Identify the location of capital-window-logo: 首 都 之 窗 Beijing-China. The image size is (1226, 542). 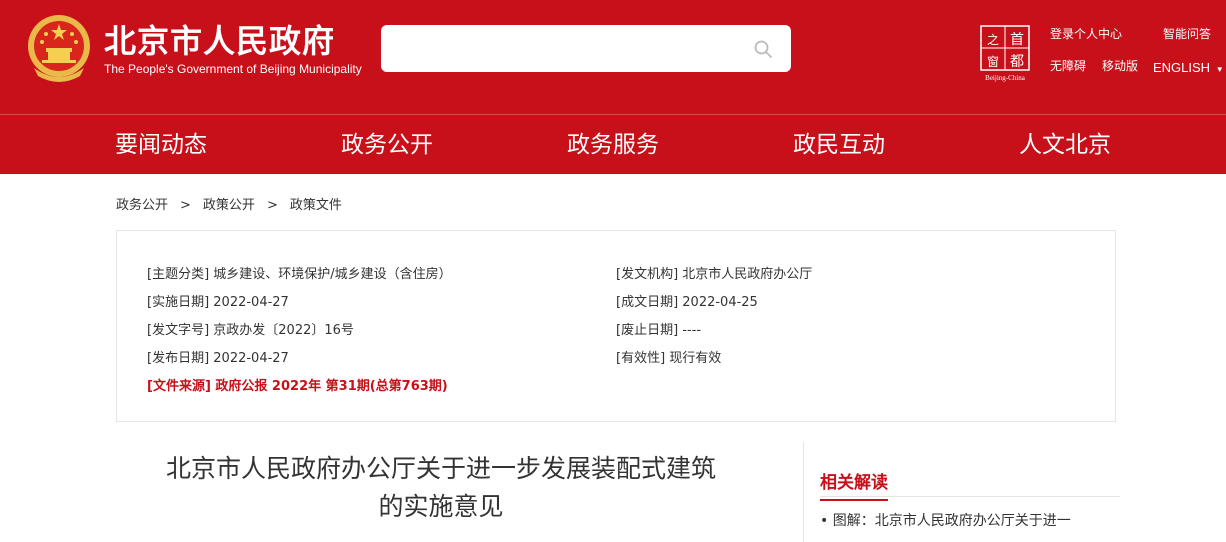
(1005, 53).